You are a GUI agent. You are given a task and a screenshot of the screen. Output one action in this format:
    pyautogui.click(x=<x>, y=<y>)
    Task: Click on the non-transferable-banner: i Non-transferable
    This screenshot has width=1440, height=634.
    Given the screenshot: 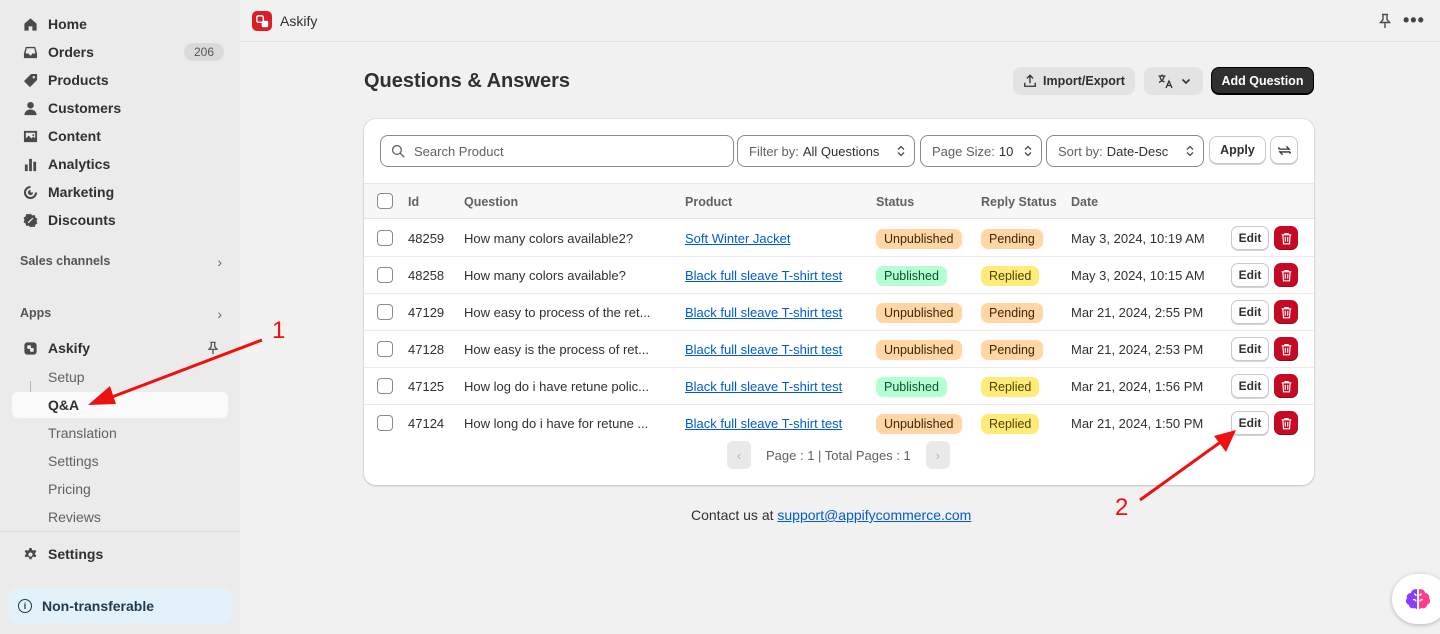 What is the action you would take?
    pyautogui.click(x=120, y=606)
    